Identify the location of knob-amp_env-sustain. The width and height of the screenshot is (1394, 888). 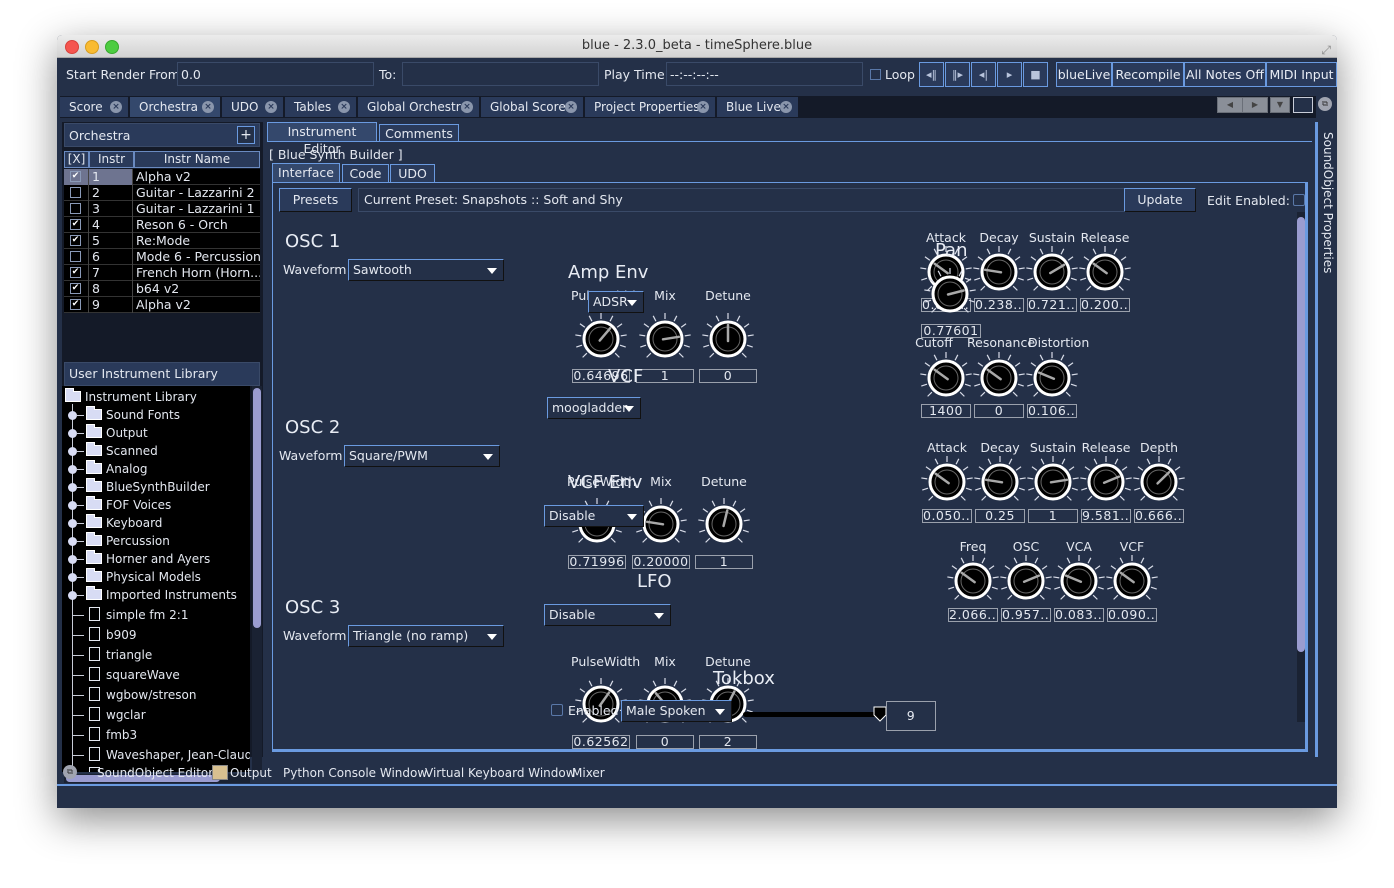
(1052, 272).